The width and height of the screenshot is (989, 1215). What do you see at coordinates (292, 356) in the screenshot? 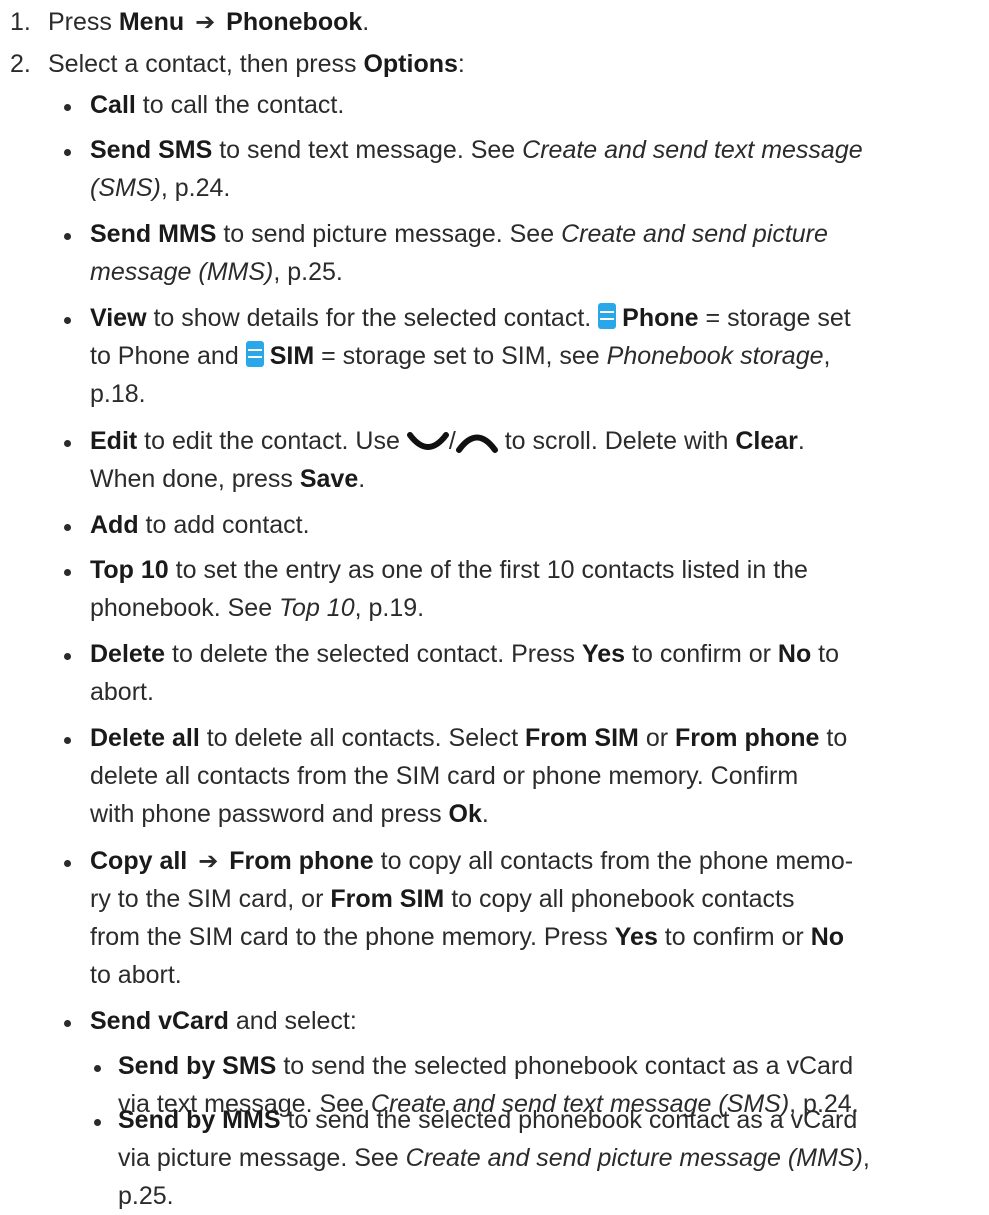
I see `bold-term: SIM` at bounding box center [292, 356].